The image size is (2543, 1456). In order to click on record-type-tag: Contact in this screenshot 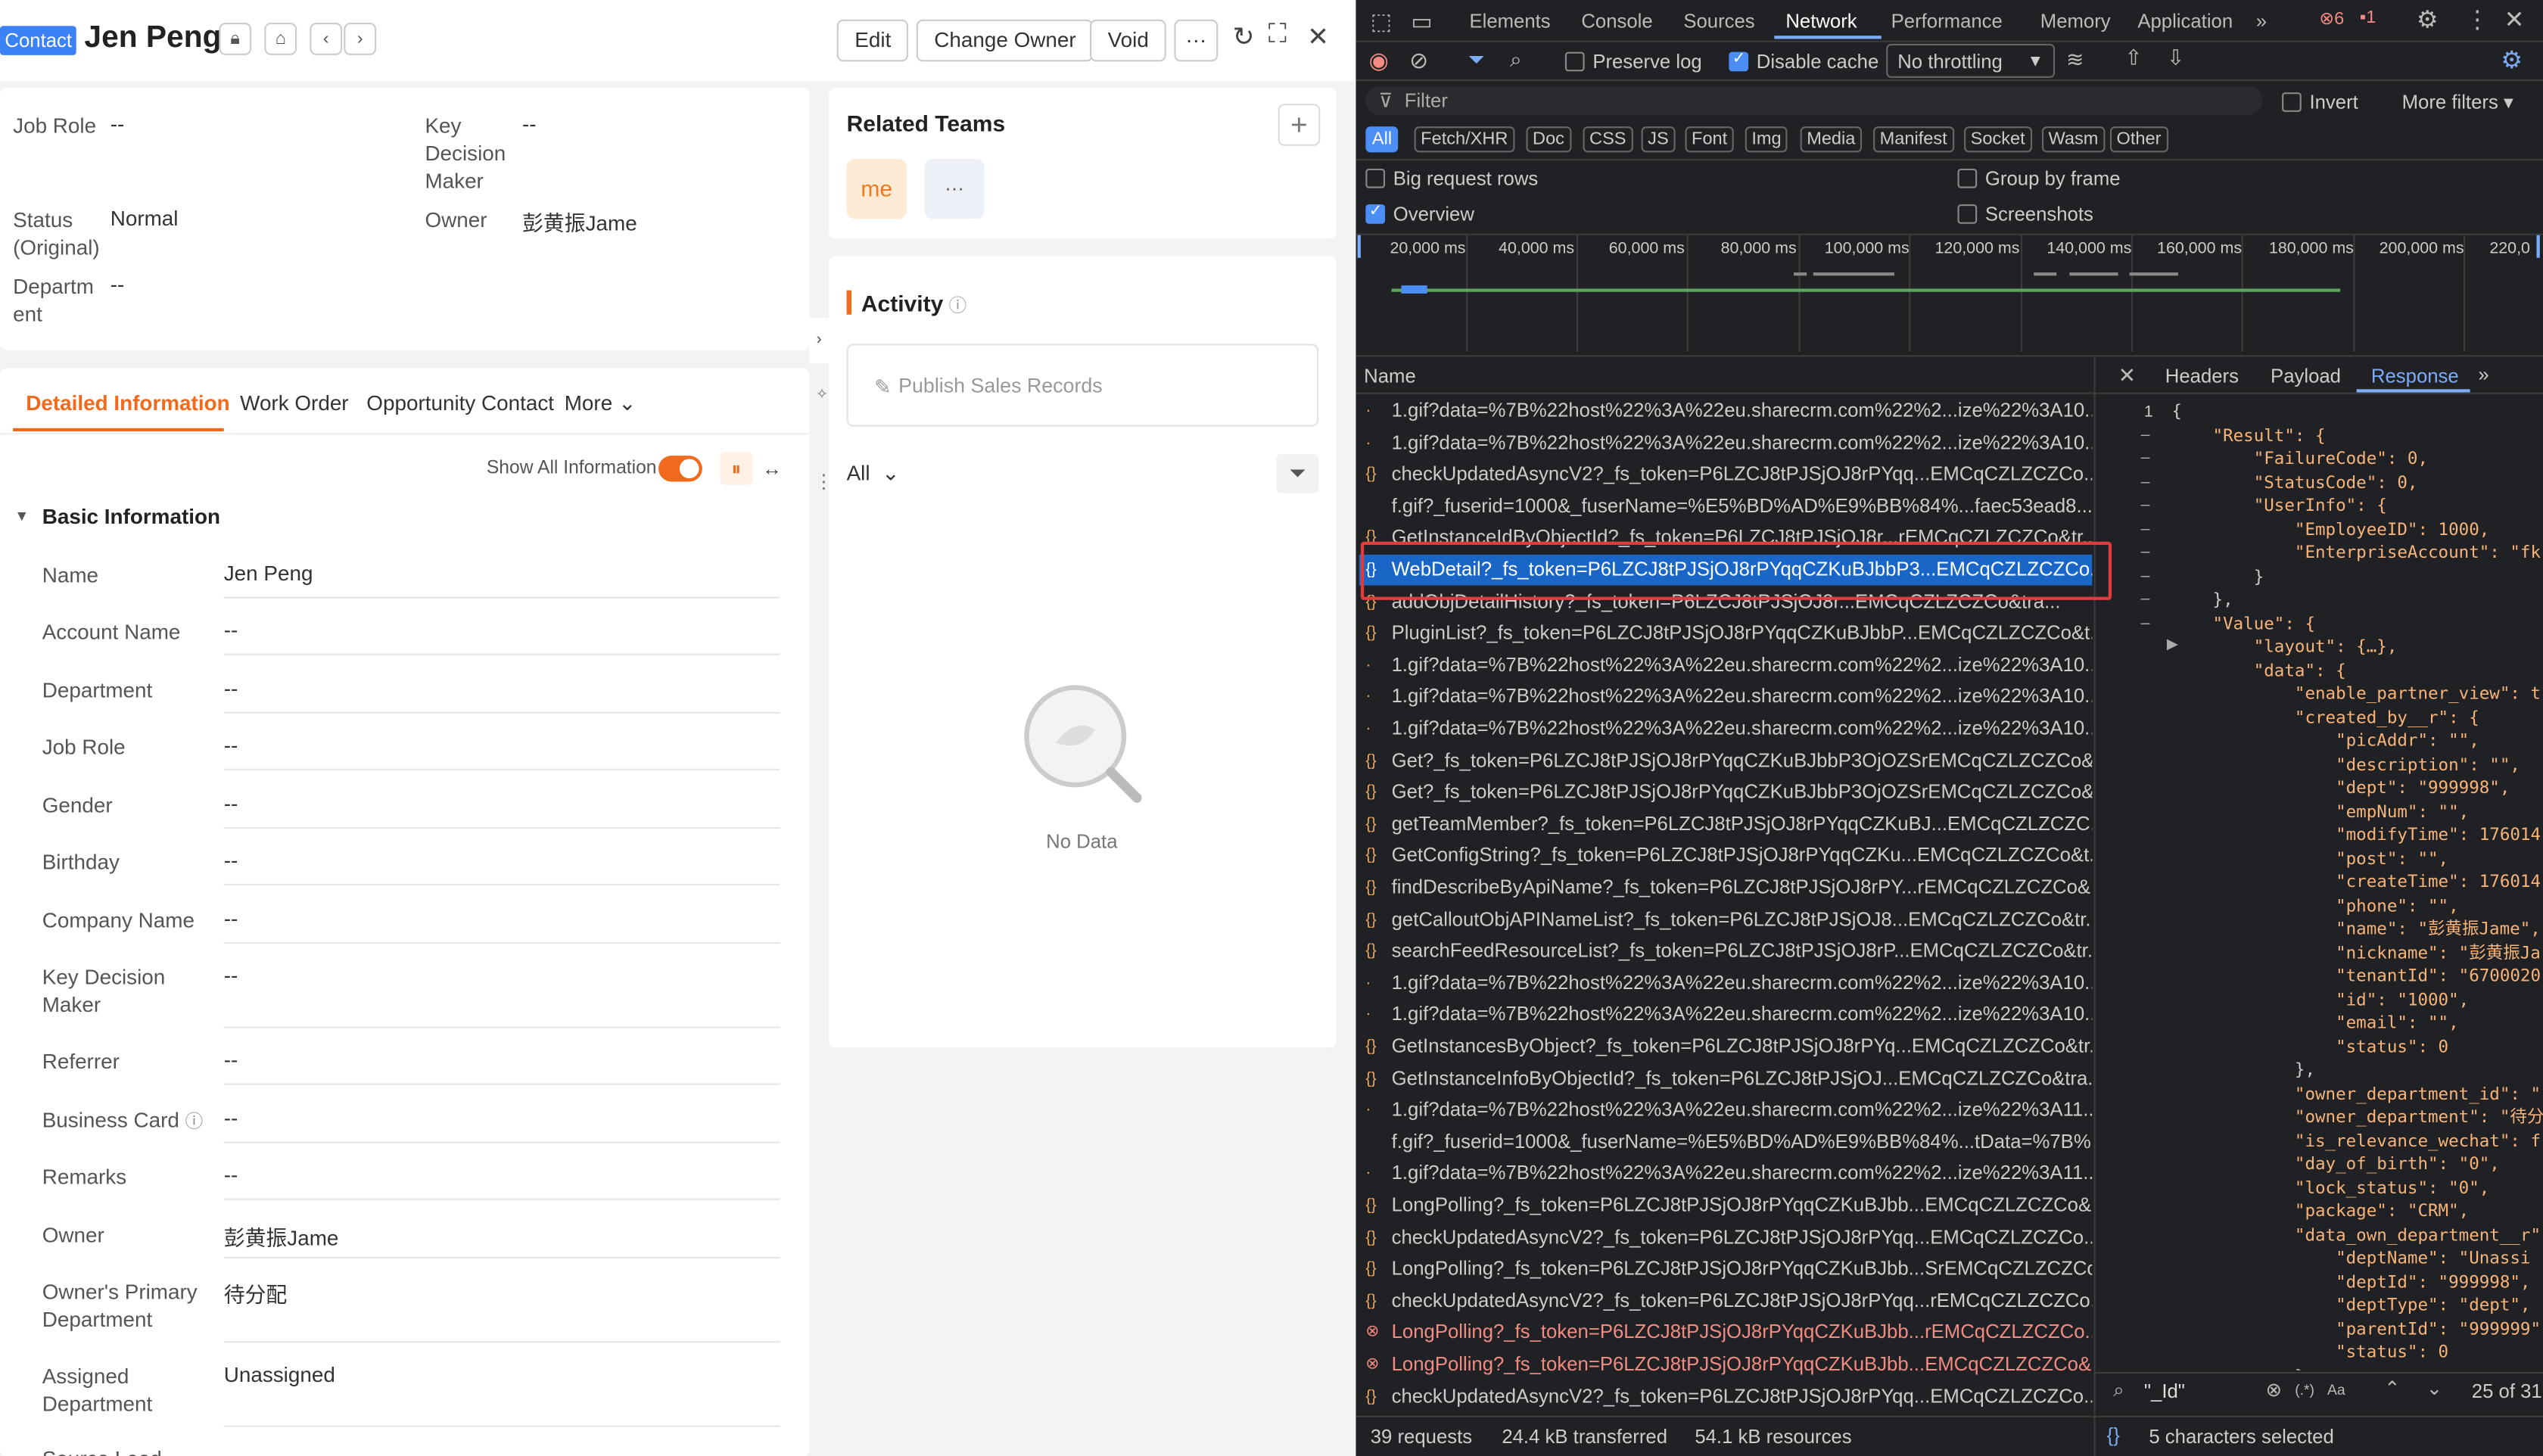, I will do `click(38, 40)`.